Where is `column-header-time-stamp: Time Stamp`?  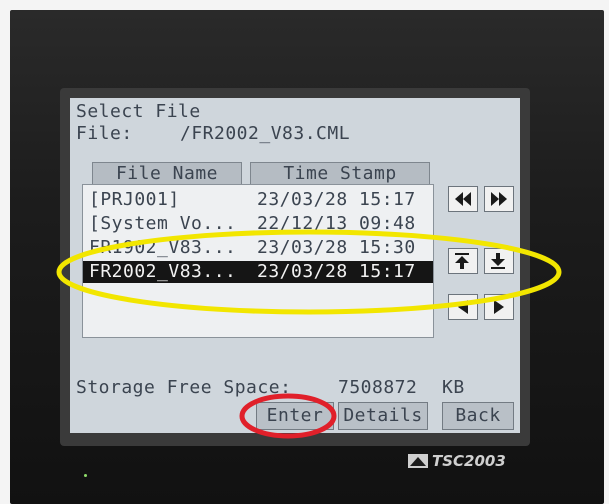
column-header-time-stamp: Time Stamp is located at coordinates (340, 174).